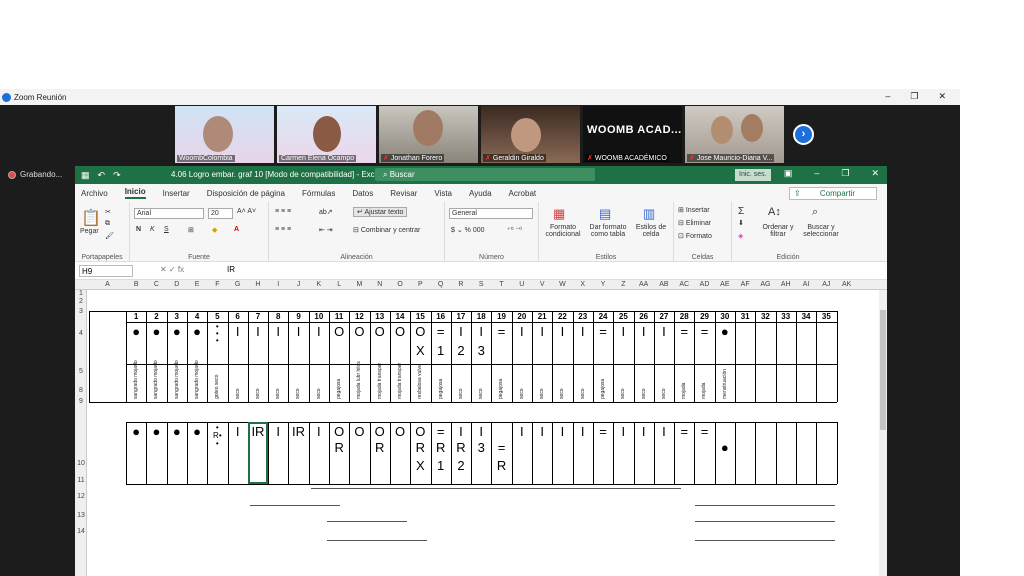 This screenshot has height=576, width=1024. What do you see at coordinates (603, 284) in the screenshot?
I see `column-header: Y` at bounding box center [603, 284].